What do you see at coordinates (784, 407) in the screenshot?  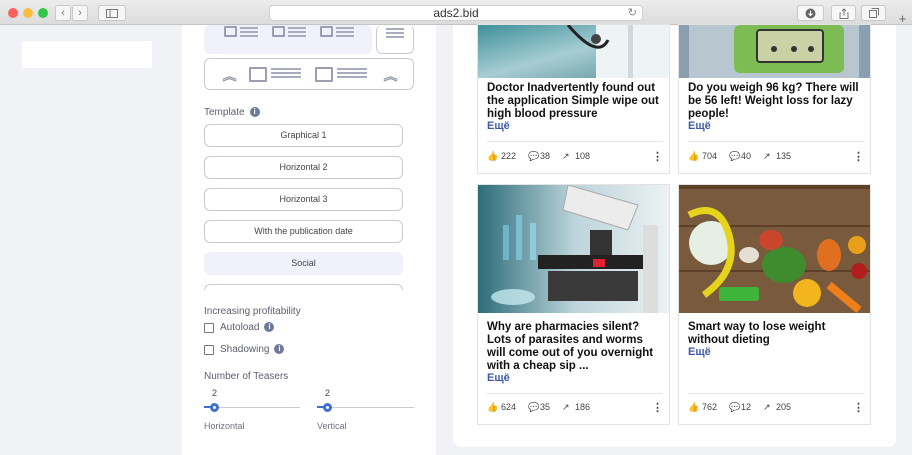 I see `shares-count: 205` at bounding box center [784, 407].